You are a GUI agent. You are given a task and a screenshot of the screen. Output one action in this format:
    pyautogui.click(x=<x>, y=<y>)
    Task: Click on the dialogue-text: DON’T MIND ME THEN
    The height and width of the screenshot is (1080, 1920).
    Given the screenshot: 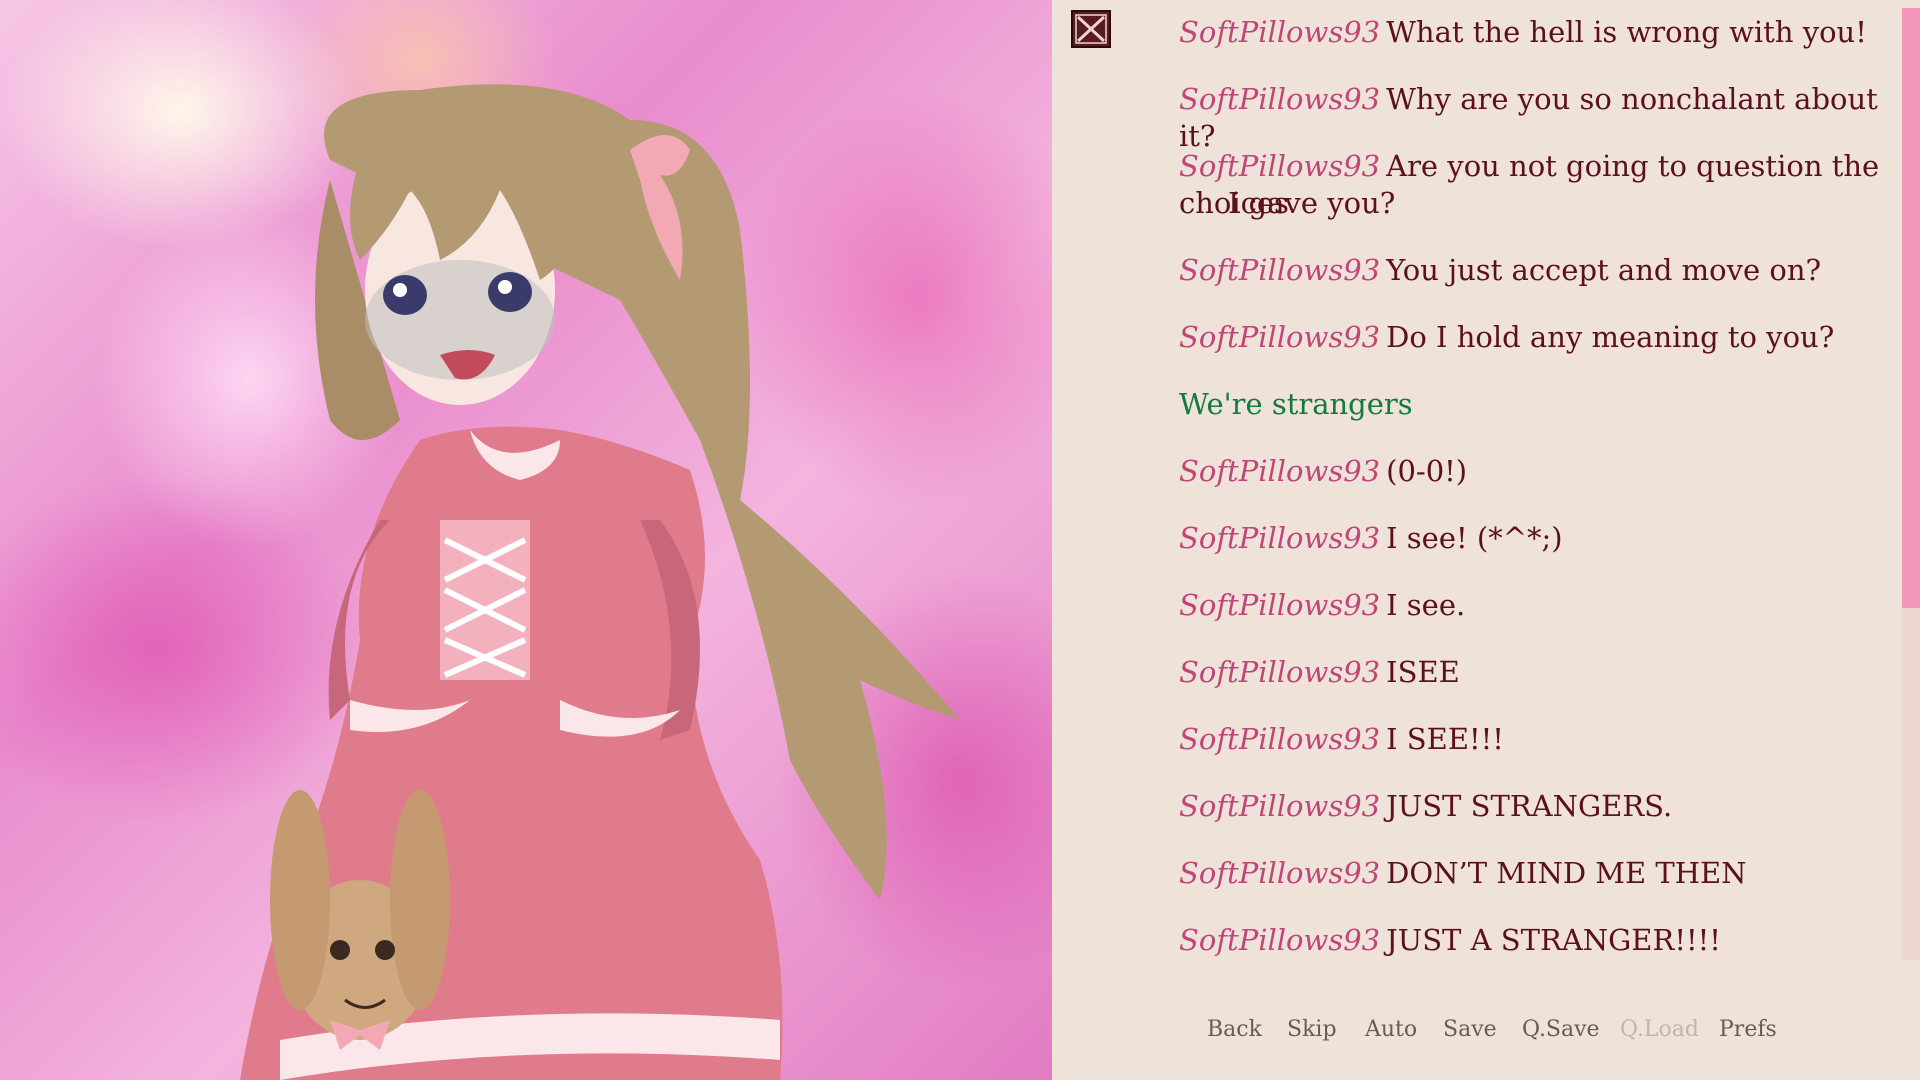 What is the action you would take?
    pyautogui.click(x=1566, y=873)
    